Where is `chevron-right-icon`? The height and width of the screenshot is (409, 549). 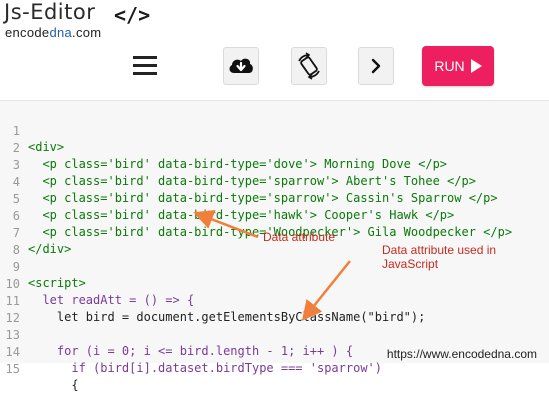
chevron-right-icon is located at coordinates (376, 66).